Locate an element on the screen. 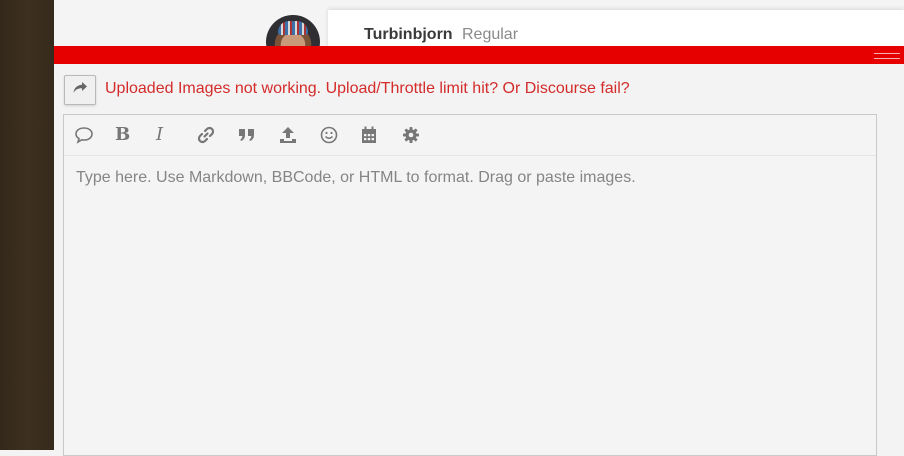 The image size is (904, 456). gear-icon is located at coordinates (422, 135).